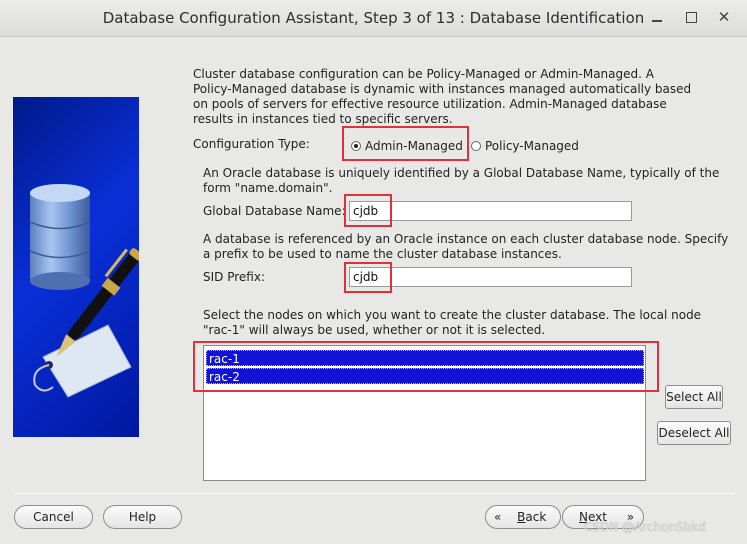 This screenshot has height=544, width=747. What do you see at coordinates (274, 211) in the screenshot?
I see `global-db-name-label: Global Database Name:` at bounding box center [274, 211].